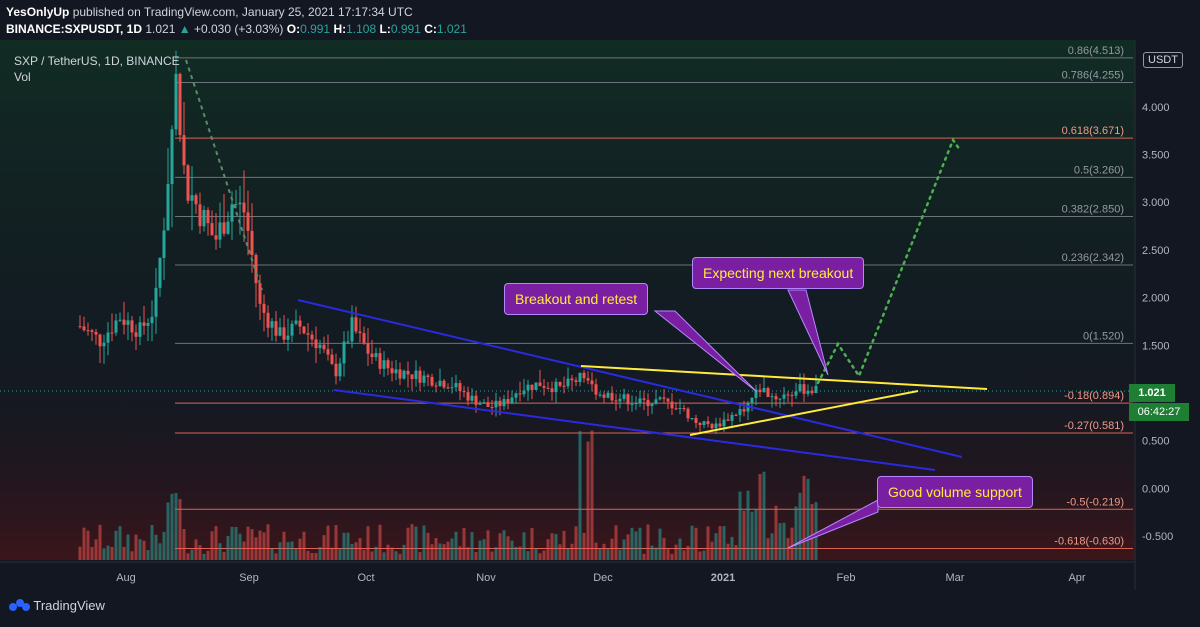 The image size is (1200, 627). Describe the element at coordinates (315, 29) in the screenshot. I see `open-value: 0.991` at that location.